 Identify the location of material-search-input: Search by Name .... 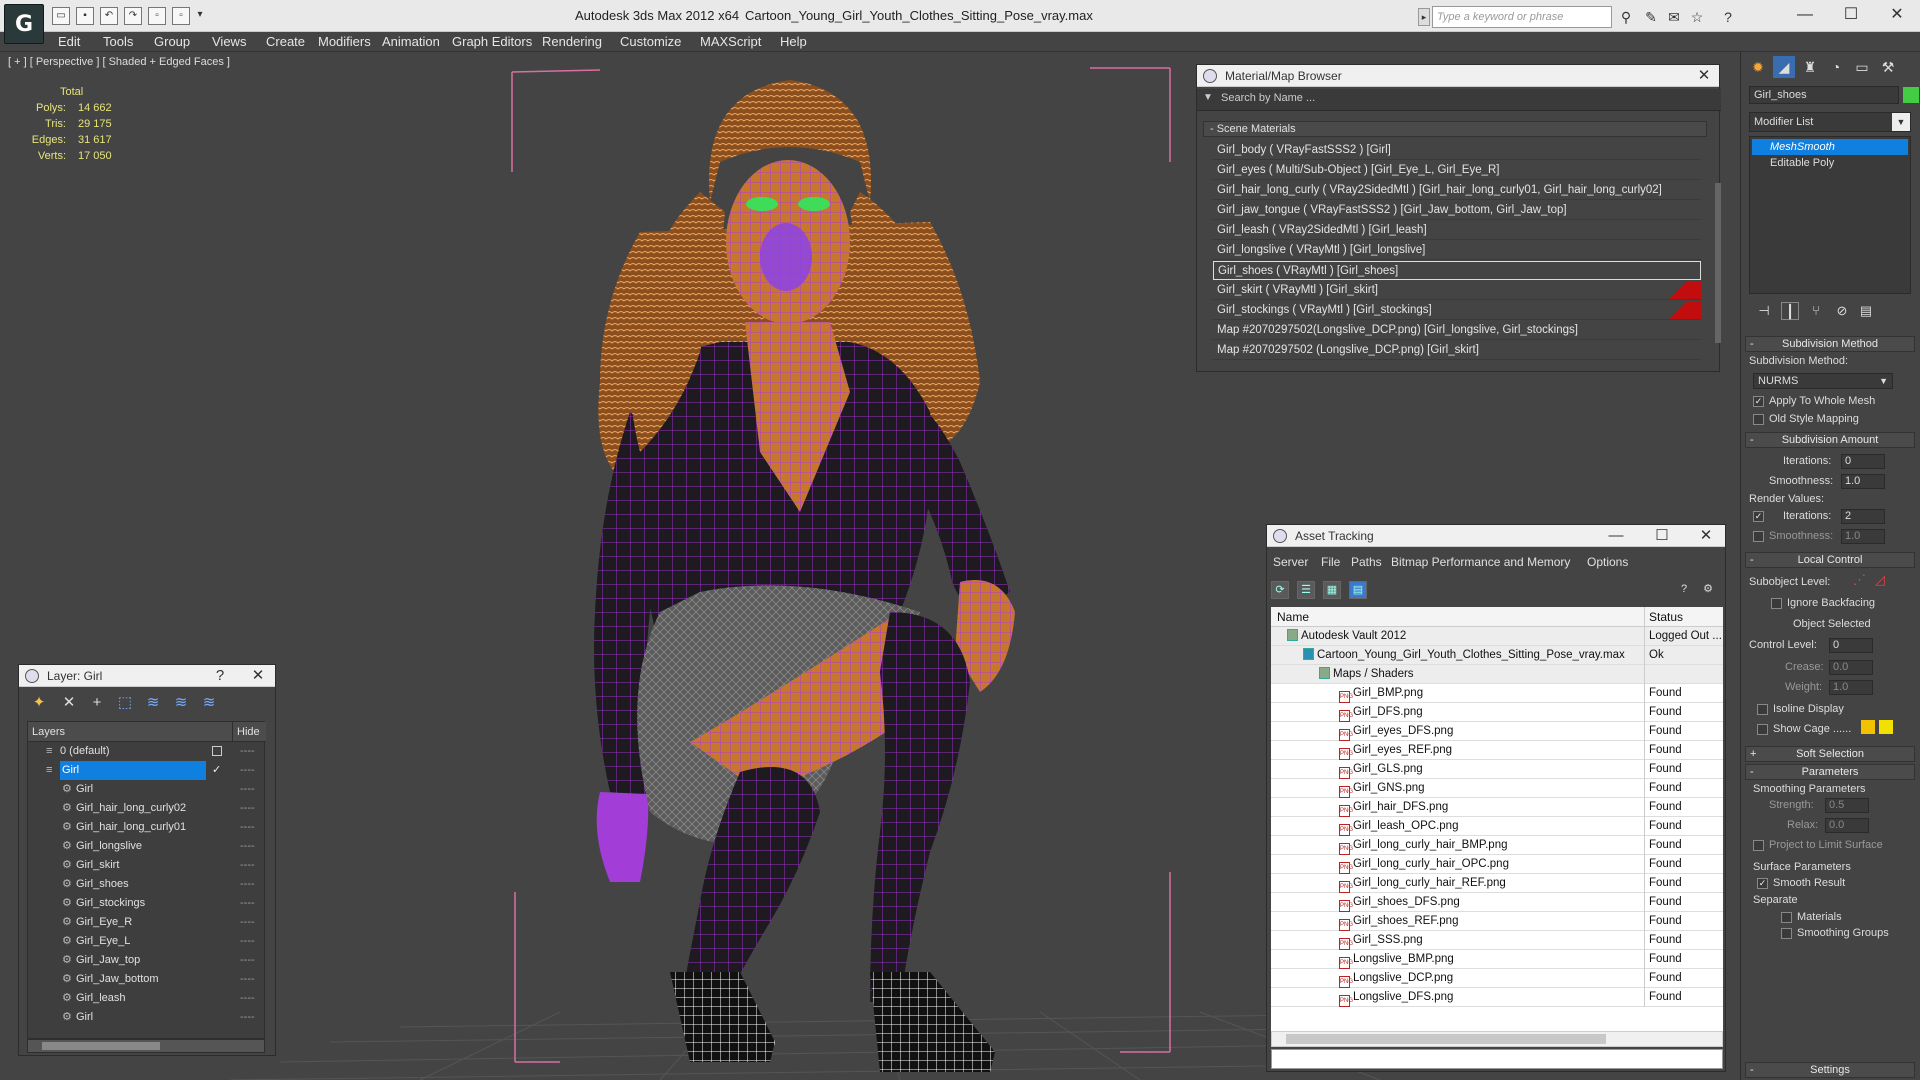
(1268, 98).